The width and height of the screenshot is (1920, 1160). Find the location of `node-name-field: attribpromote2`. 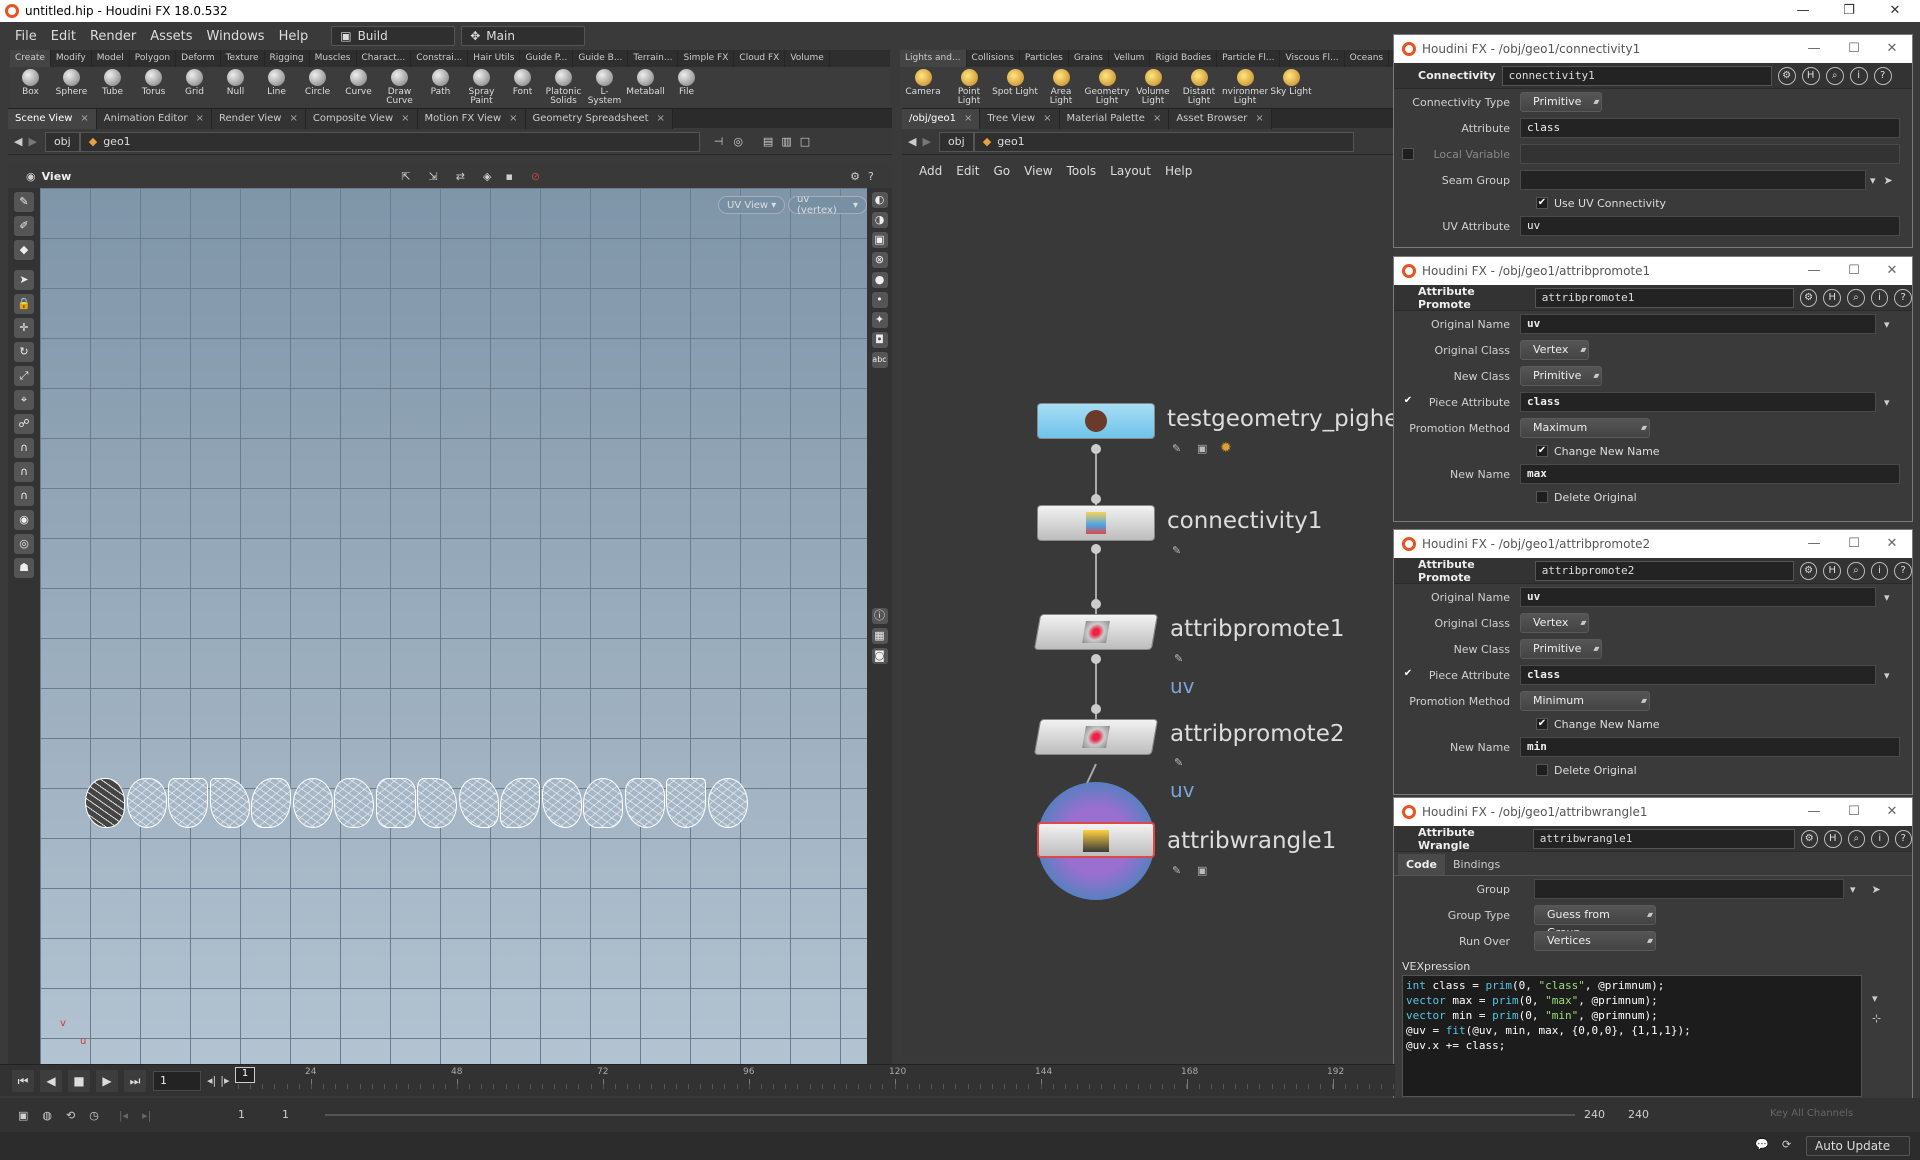

node-name-field: attribpromote2 is located at coordinates (1664, 570).